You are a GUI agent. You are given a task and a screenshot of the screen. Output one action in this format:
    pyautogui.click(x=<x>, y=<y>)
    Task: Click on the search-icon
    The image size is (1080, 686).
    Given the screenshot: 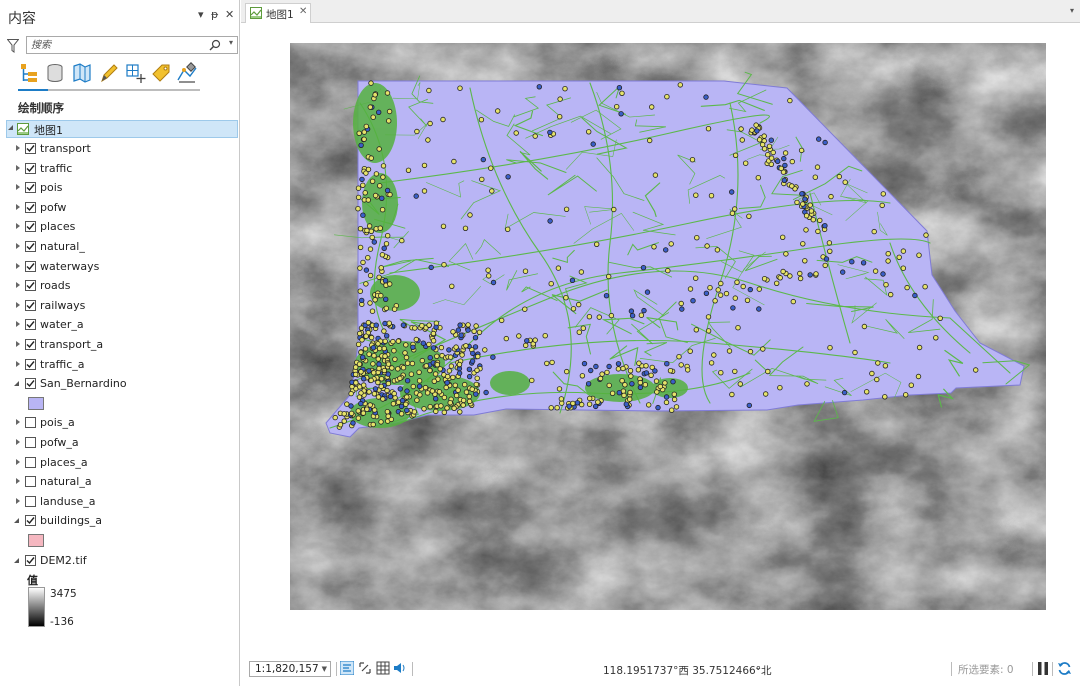 What is the action you would take?
    pyautogui.click(x=215, y=45)
    